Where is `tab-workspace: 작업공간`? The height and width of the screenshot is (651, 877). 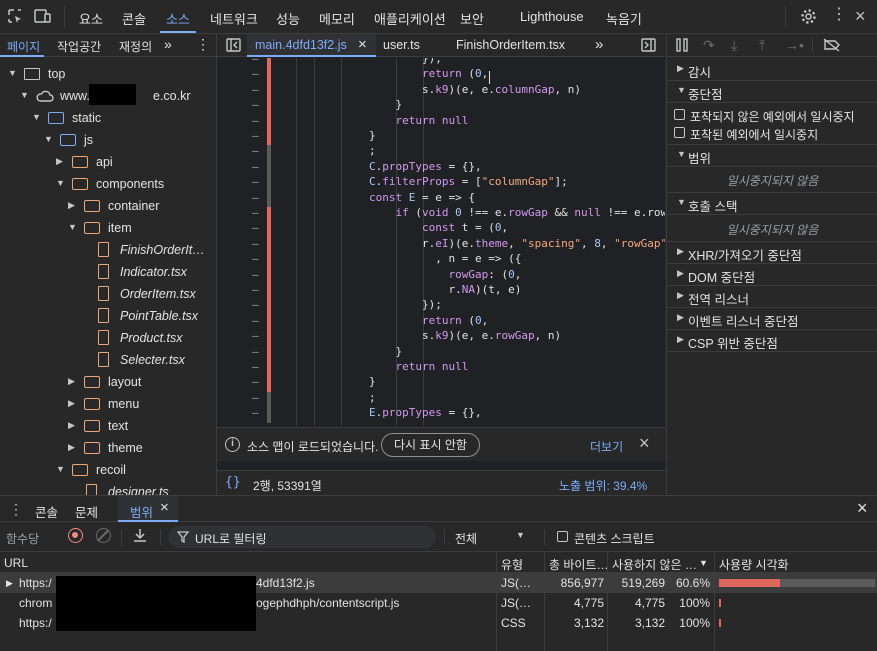
tab-workspace: 작업공간 is located at coordinates (79, 46).